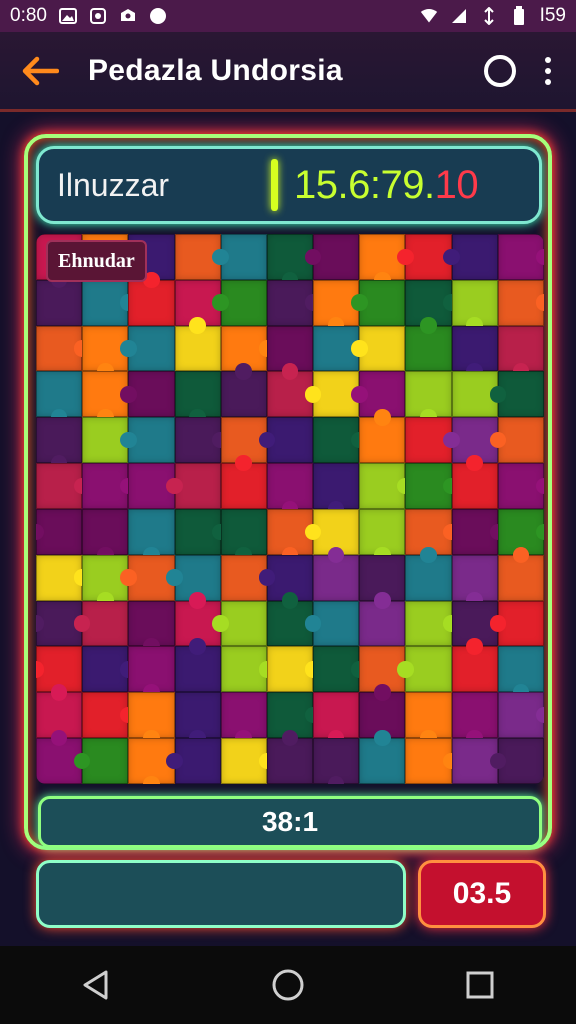  Describe the element at coordinates (288, 985) in the screenshot. I see `nav-home-button` at that location.